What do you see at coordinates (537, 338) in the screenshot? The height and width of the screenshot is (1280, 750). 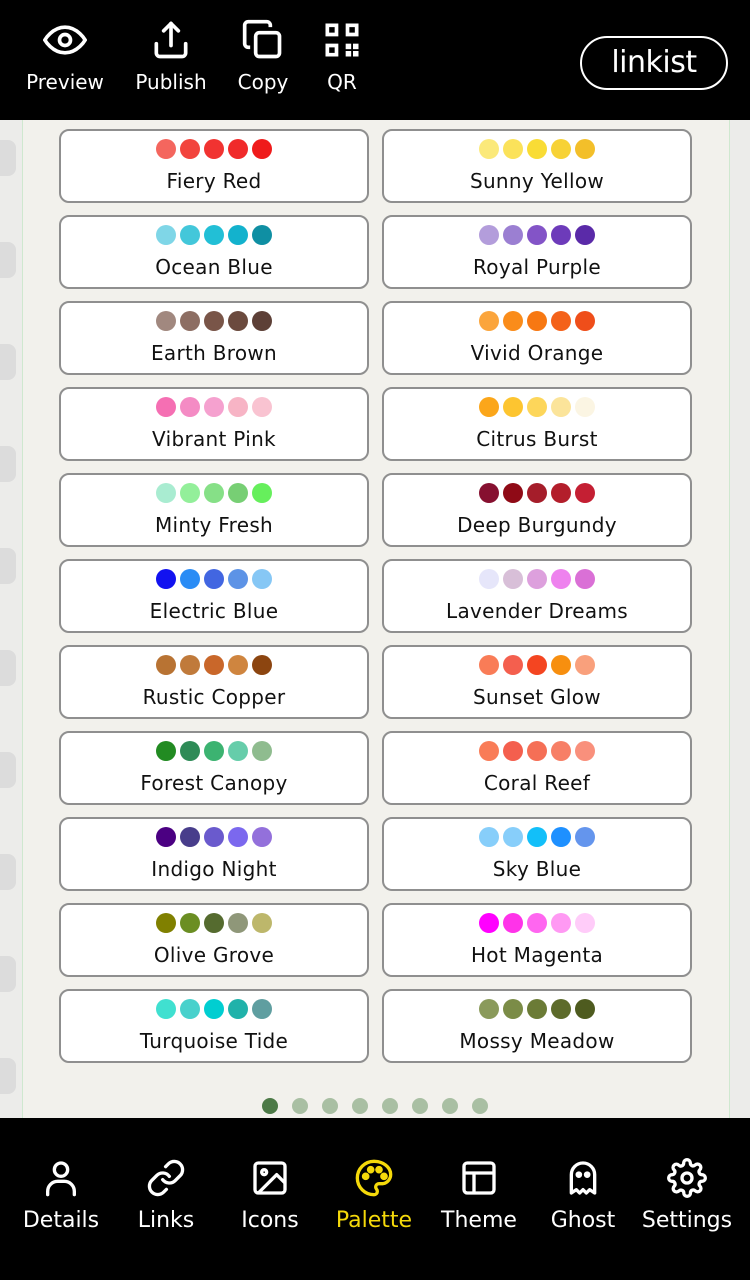 I see `palette-card: Vivid Orange` at bounding box center [537, 338].